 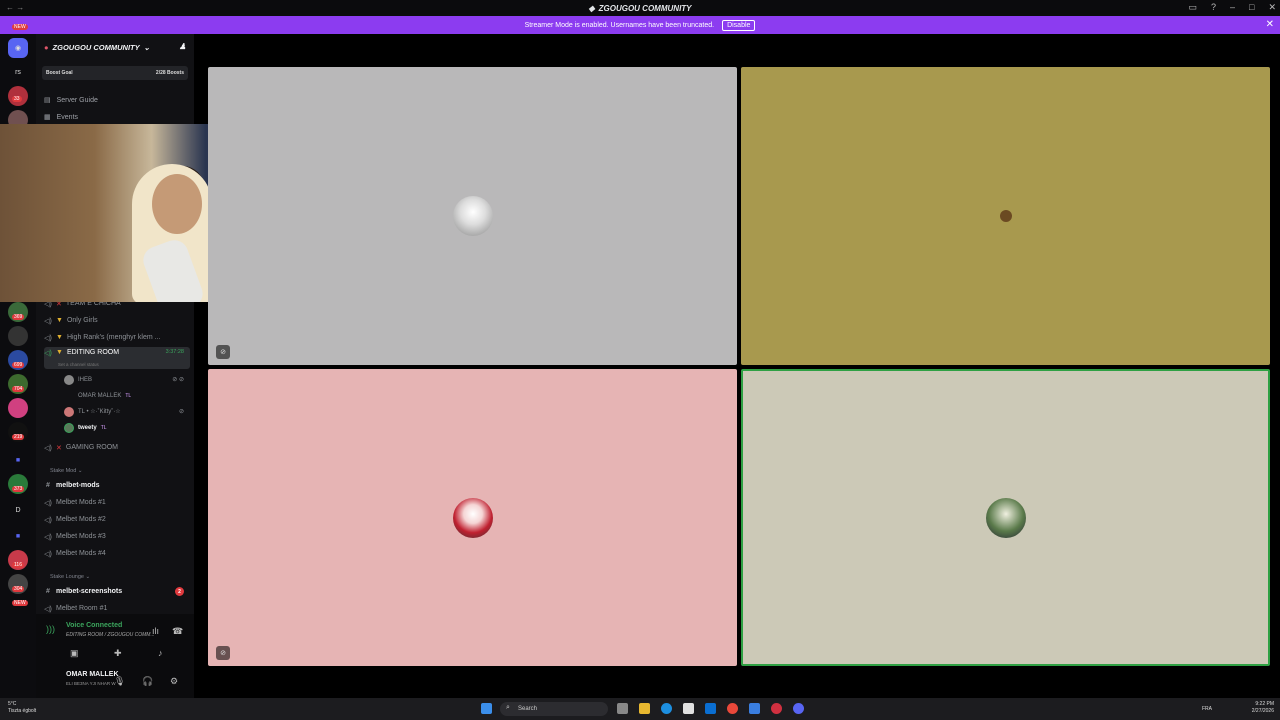 I want to click on voice-channel: ◁) ▼ Only Girls, so click(x=117, y=320).